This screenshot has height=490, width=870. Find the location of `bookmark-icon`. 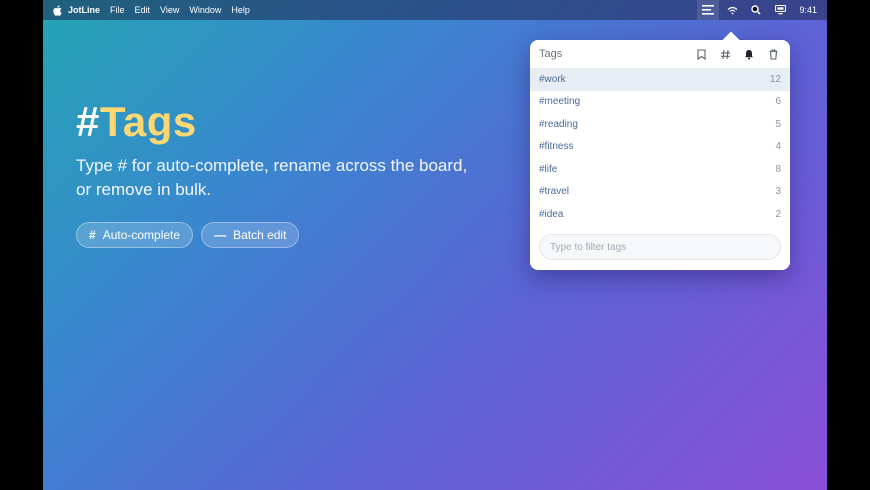

bookmark-icon is located at coordinates (701, 54).